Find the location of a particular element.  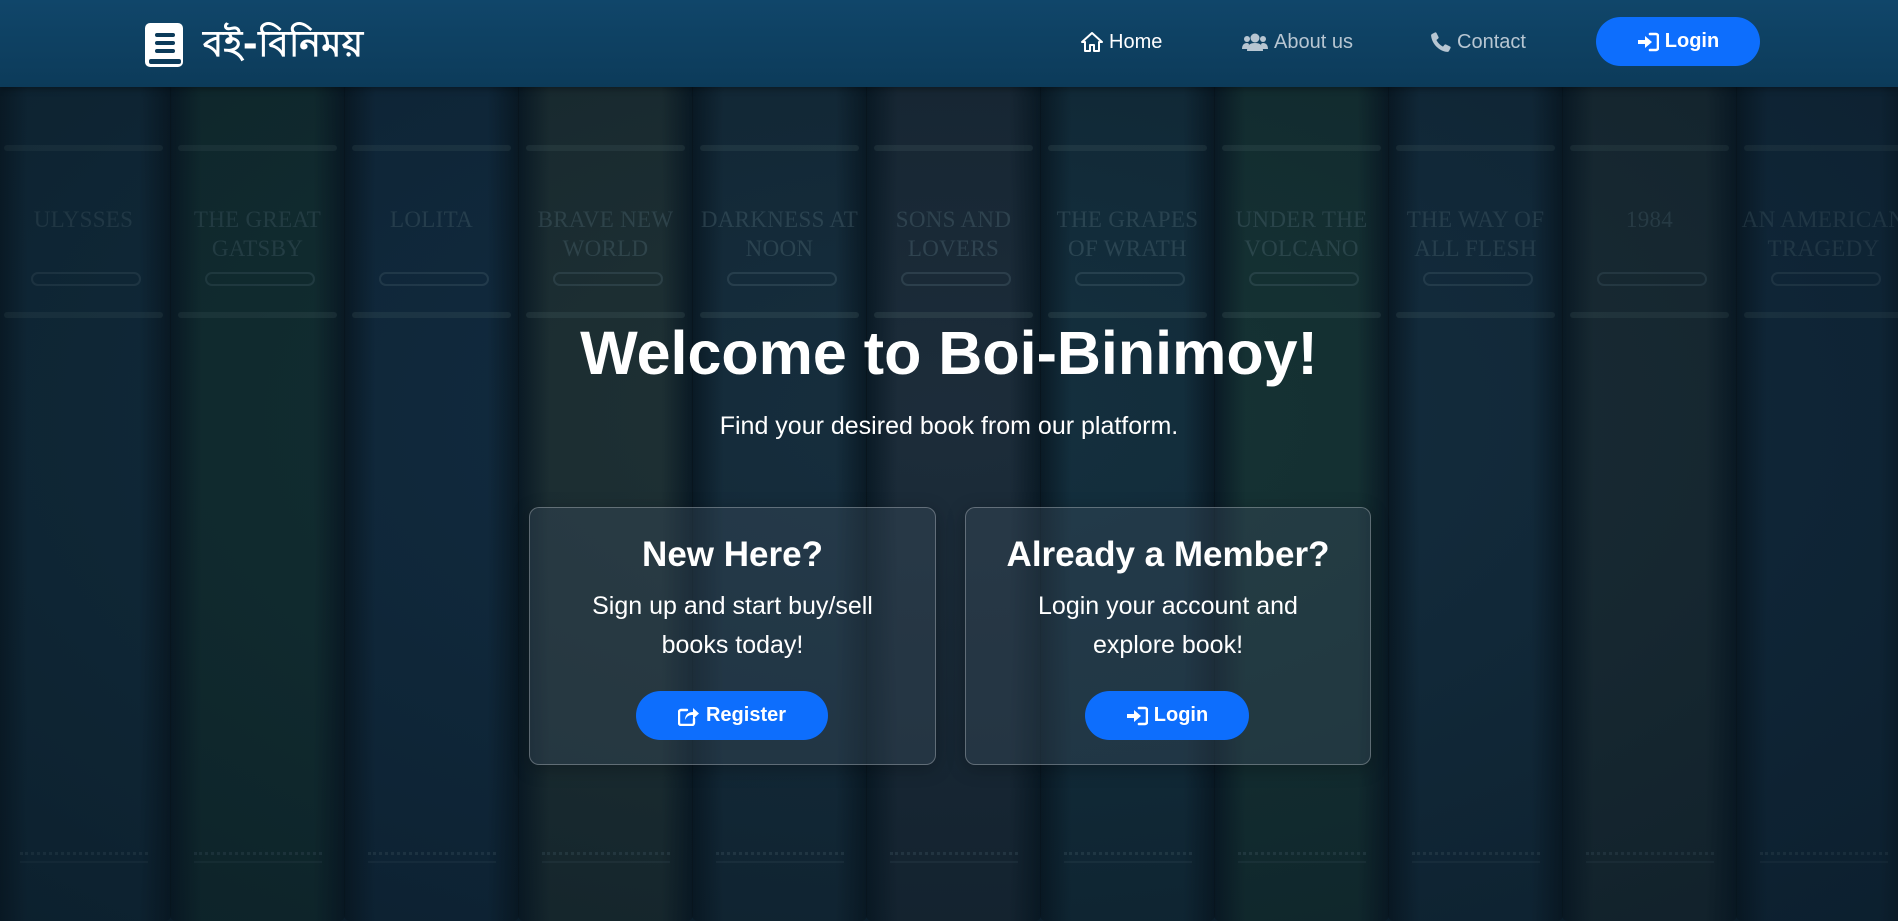

share-square-icon is located at coordinates (688, 716).